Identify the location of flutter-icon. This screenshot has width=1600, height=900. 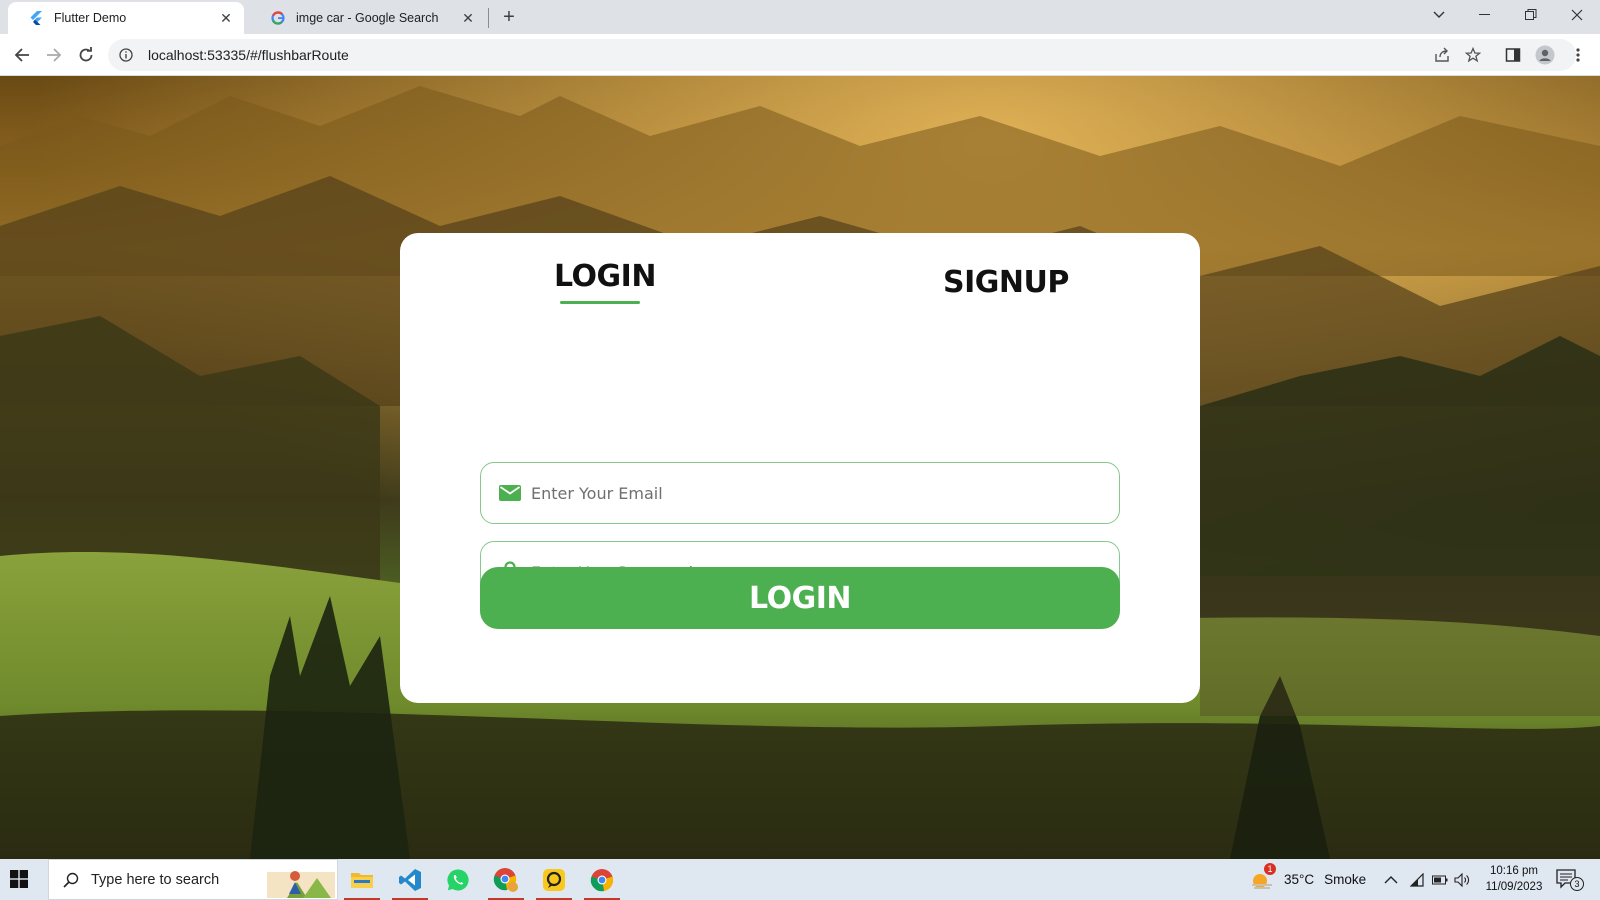
(36, 18).